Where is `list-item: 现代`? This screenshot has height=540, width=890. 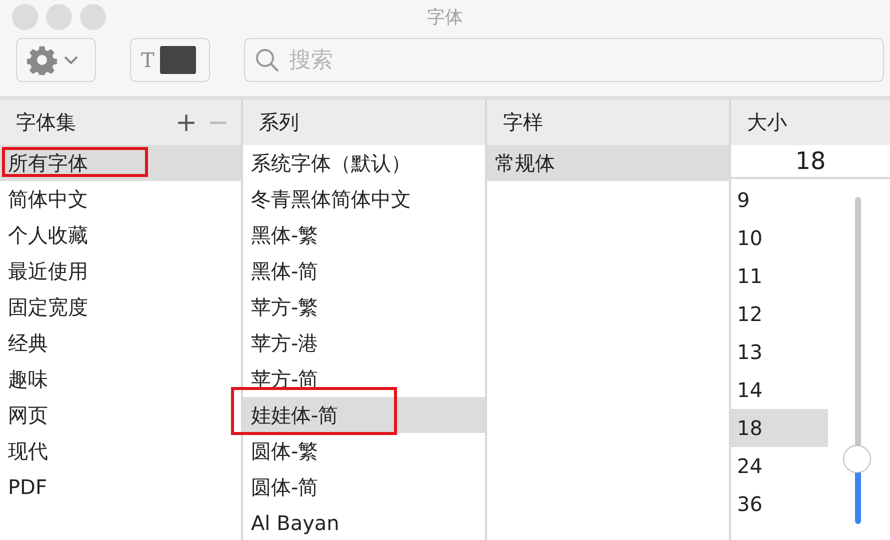 list-item: 现代 is located at coordinates (120, 451).